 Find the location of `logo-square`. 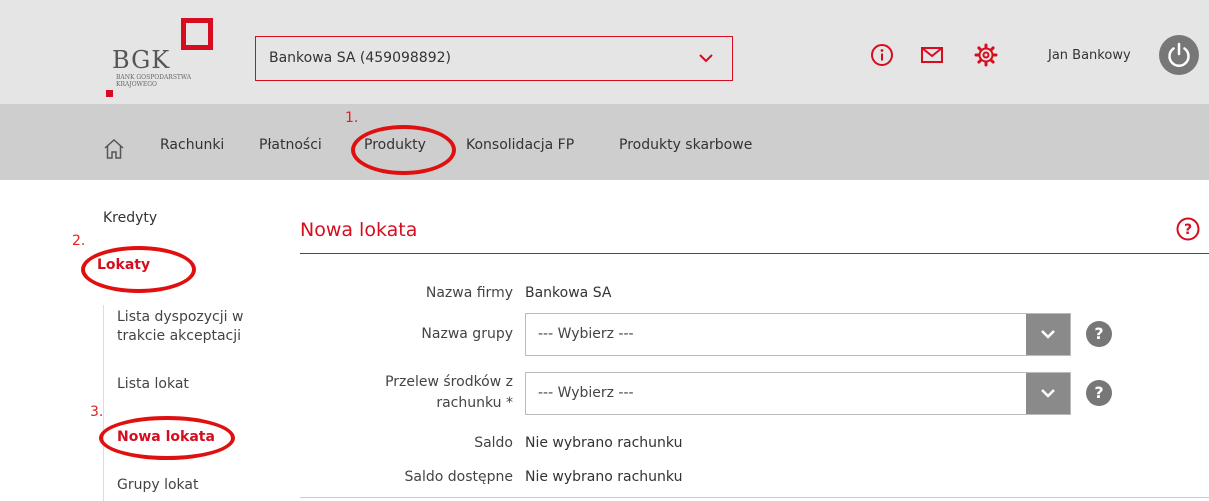

logo-square is located at coordinates (197, 34).